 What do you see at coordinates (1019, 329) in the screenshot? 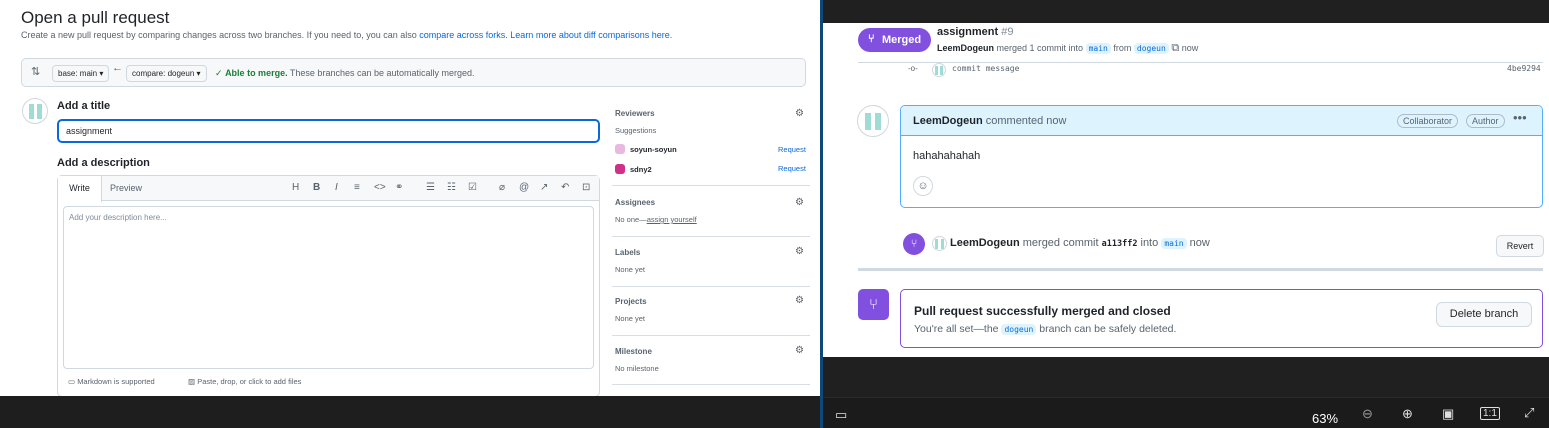
I see `merged-branch-chip: dogeun` at bounding box center [1019, 329].